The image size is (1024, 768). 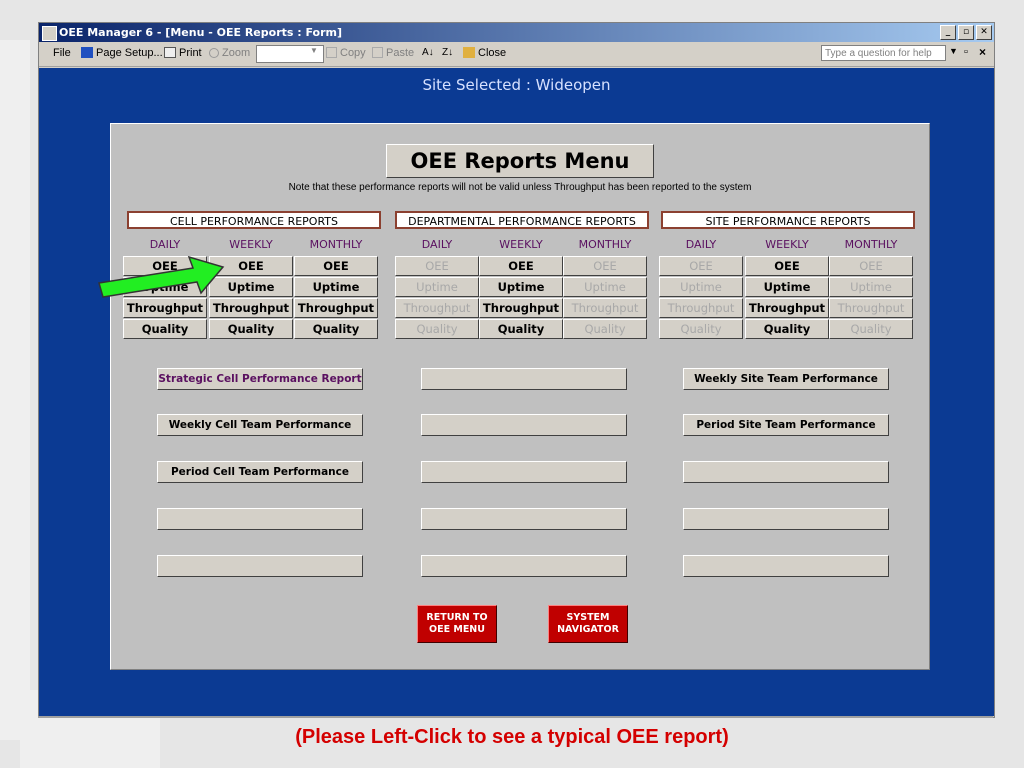 I want to click on site-daily-throughput-button: Throughput, so click(x=701, y=308).